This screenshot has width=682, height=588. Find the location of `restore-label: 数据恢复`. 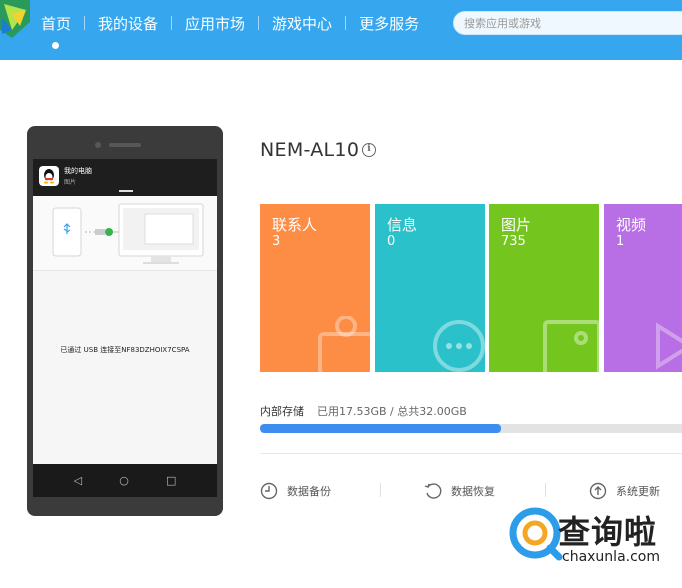

restore-label: 数据恢复 is located at coordinates (473, 491).